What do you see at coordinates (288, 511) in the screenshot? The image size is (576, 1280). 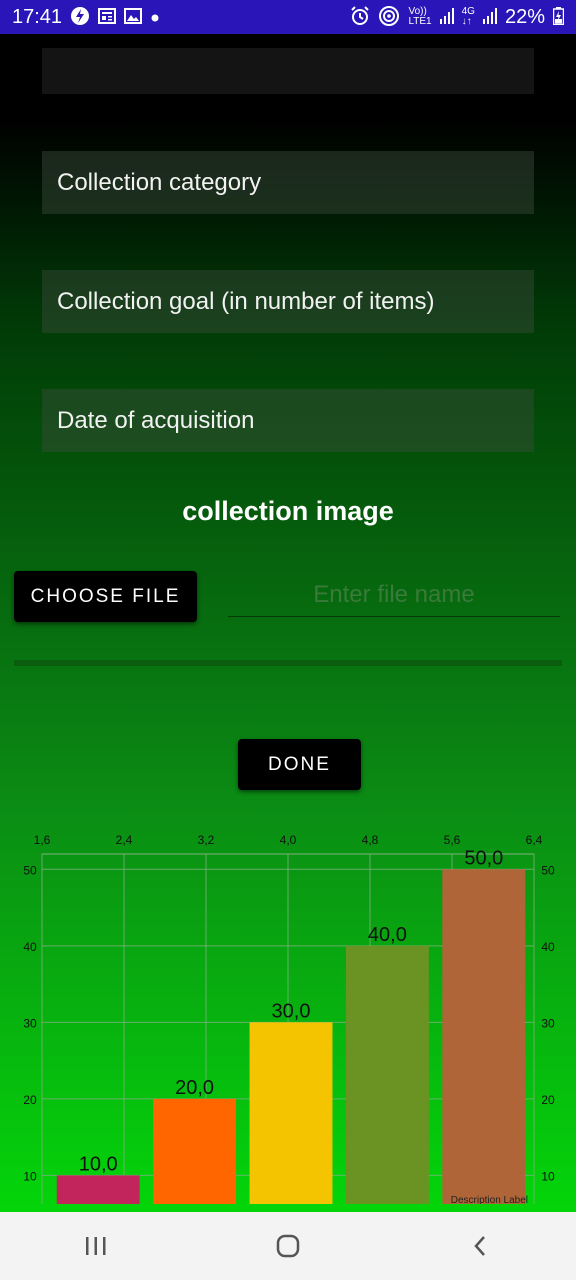 I see `collection-image-title: collection image` at bounding box center [288, 511].